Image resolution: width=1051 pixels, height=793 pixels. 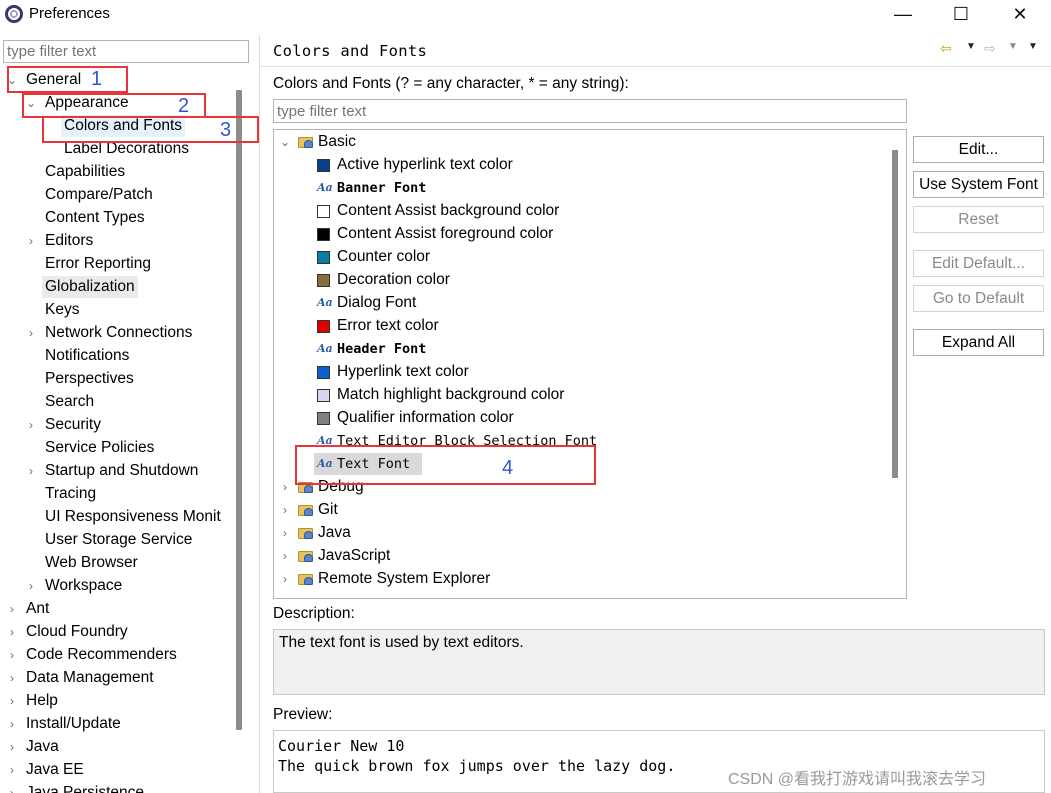 I want to click on tree-item-content-types: Content Types, so click(x=95, y=218).